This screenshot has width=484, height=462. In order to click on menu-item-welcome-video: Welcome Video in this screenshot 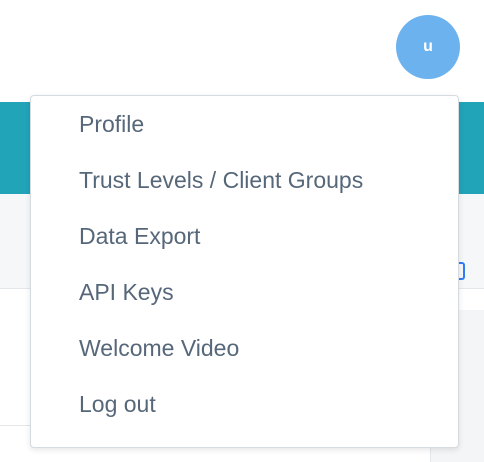, I will do `click(244, 348)`.